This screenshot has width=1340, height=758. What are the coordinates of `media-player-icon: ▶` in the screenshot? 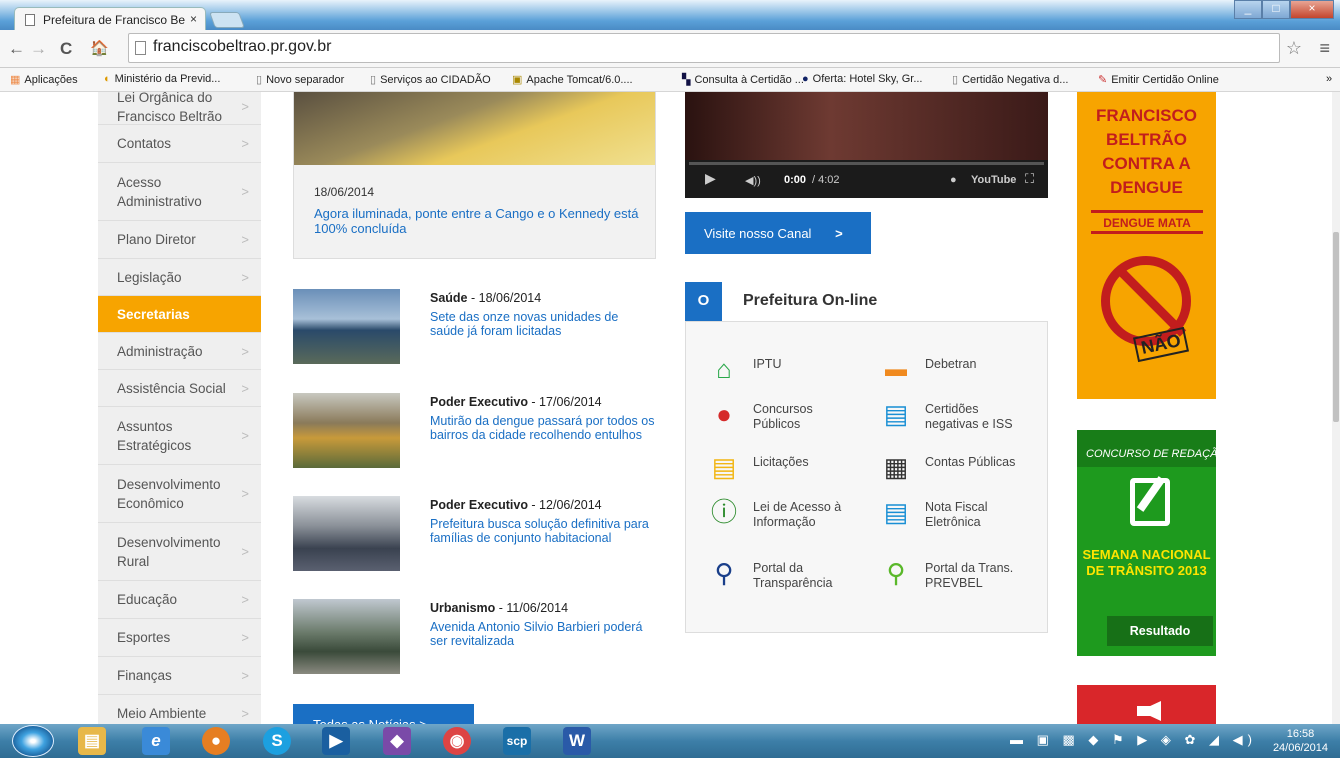 It's located at (336, 741).